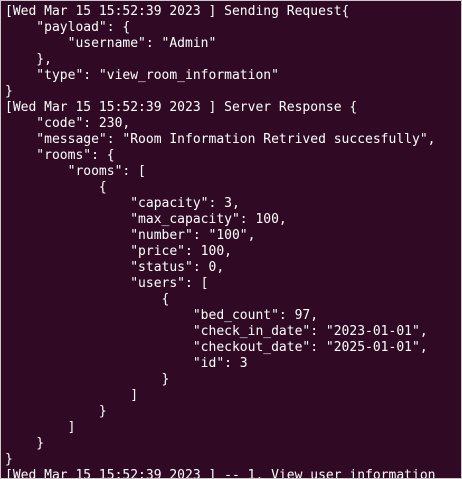  What do you see at coordinates (68, 123) in the screenshot?
I see `terminal-line: "code": 230,` at bounding box center [68, 123].